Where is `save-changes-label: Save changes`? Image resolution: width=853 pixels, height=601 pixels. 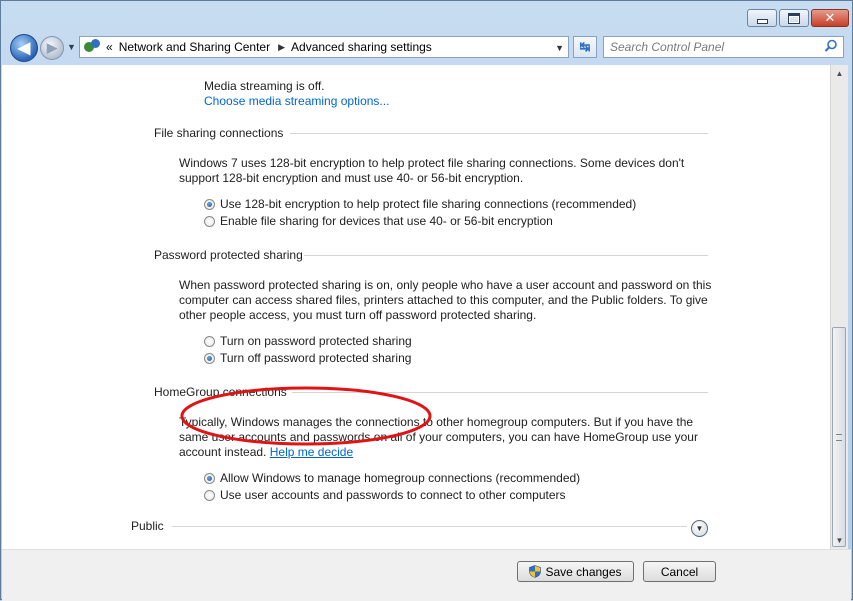
save-changes-label: Save changes is located at coordinates (583, 571).